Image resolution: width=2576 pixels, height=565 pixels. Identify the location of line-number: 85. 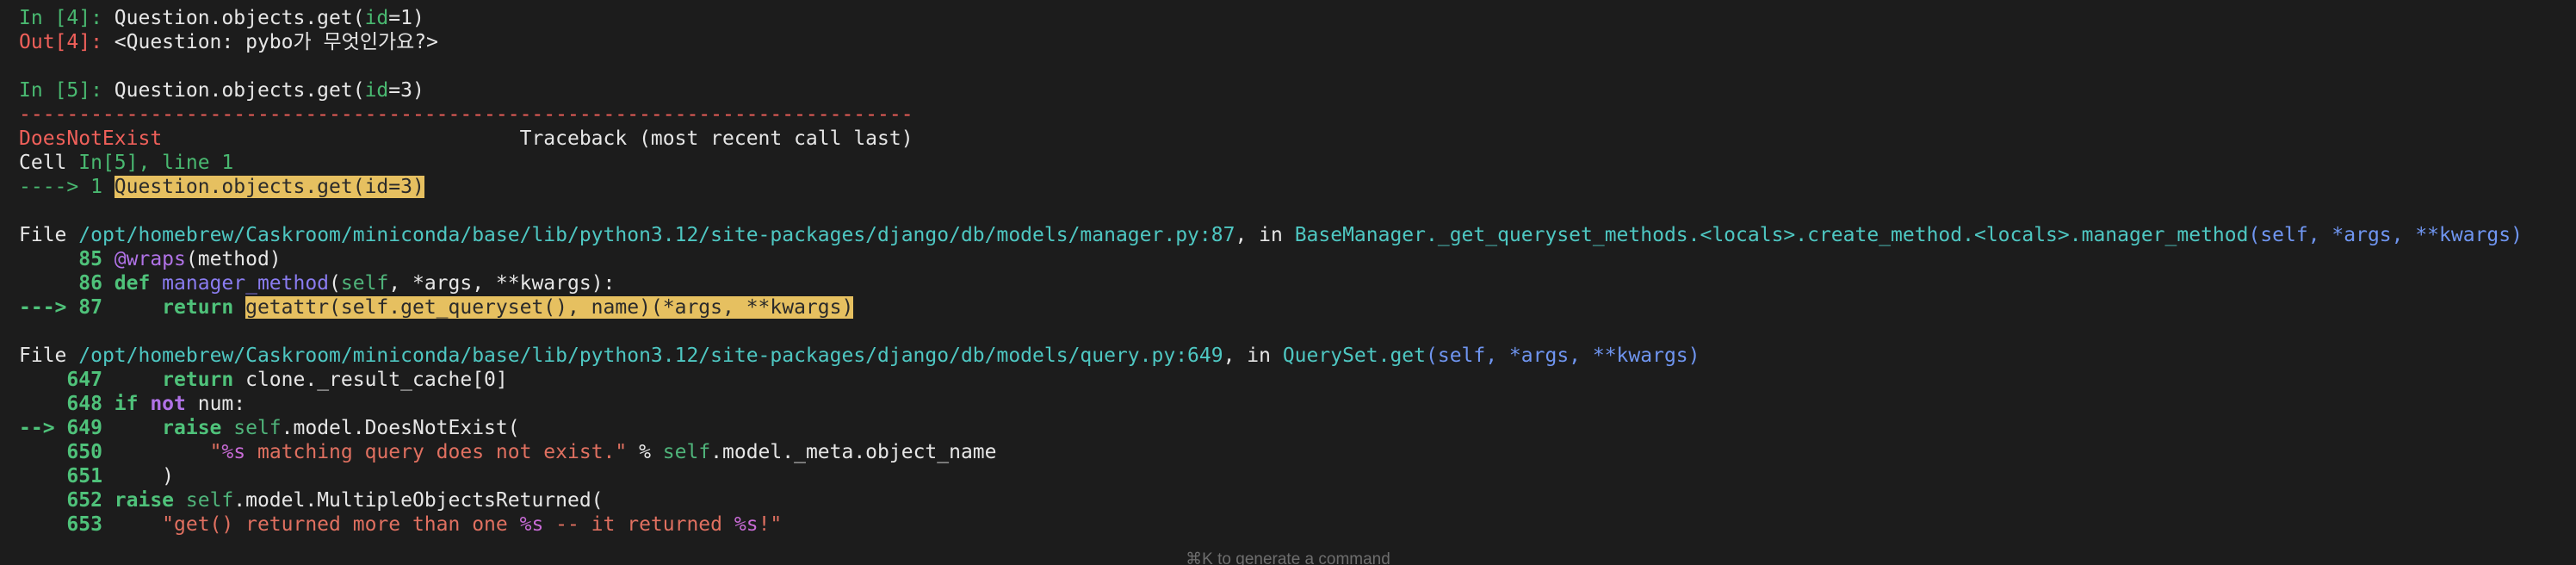
(67, 259).